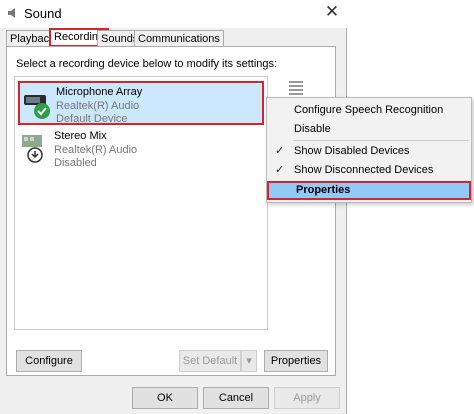  I want to click on cancel-button: Cancel, so click(236, 398).